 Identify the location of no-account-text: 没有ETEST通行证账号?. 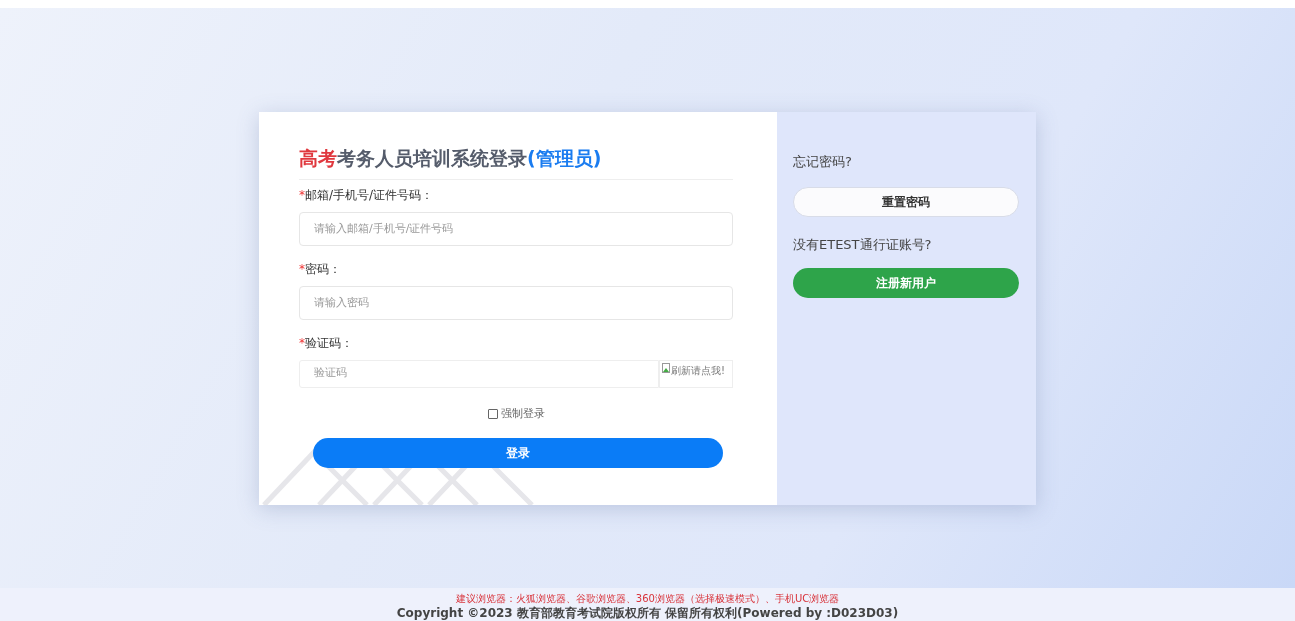
(863, 244).